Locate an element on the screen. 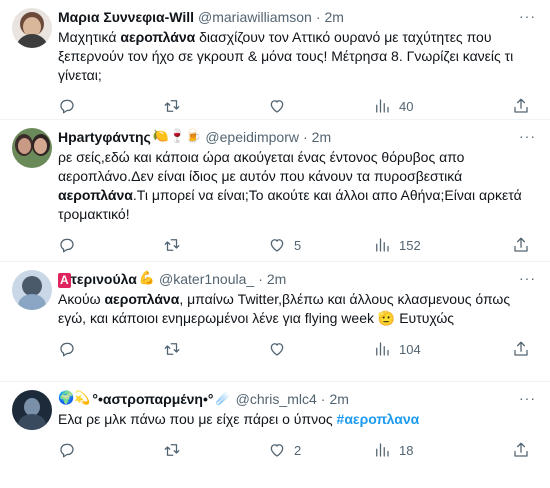  views-count: 104 is located at coordinates (410, 349).